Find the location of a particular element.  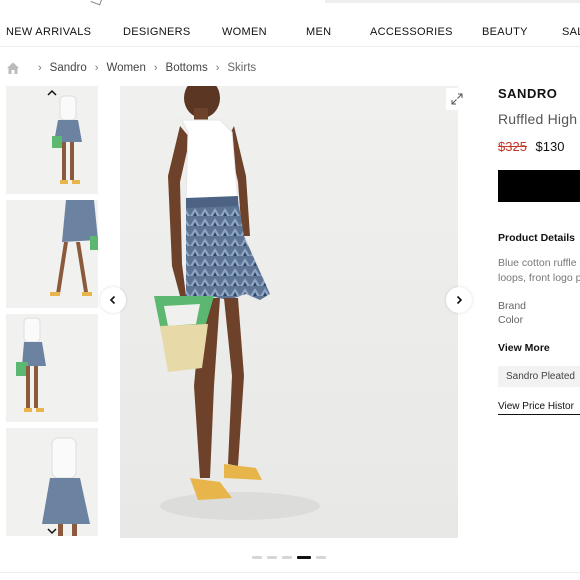

nav-accessories: ACCESSORIES is located at coordinates (411, 32).